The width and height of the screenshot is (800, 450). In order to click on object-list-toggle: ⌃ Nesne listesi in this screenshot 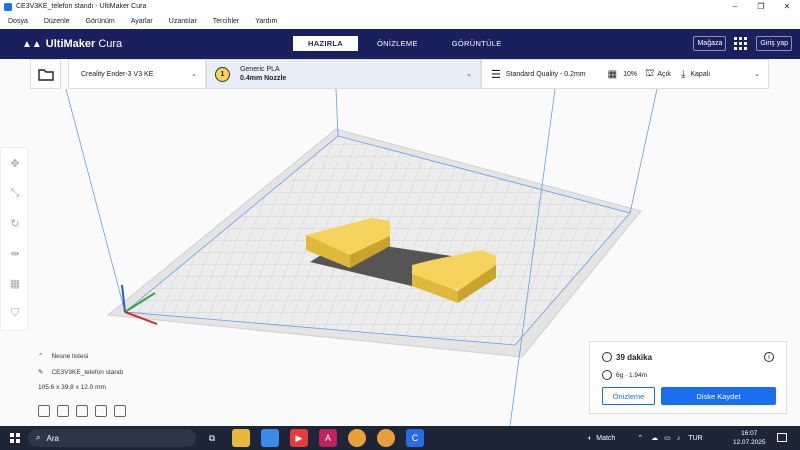, I will do `click(80, 356)`.